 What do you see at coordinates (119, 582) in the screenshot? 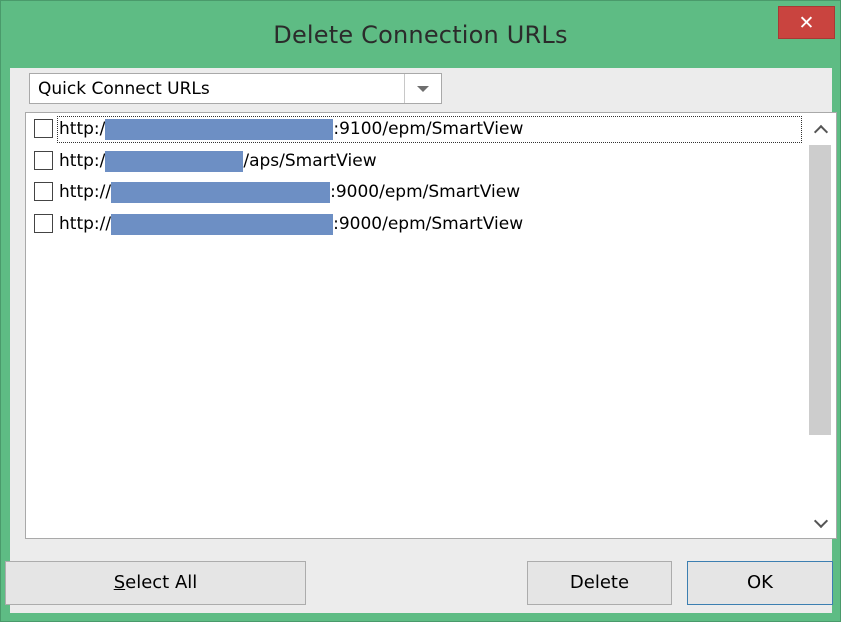
I see `select-all-mnemonic: S` at bounding box center [119, 582].